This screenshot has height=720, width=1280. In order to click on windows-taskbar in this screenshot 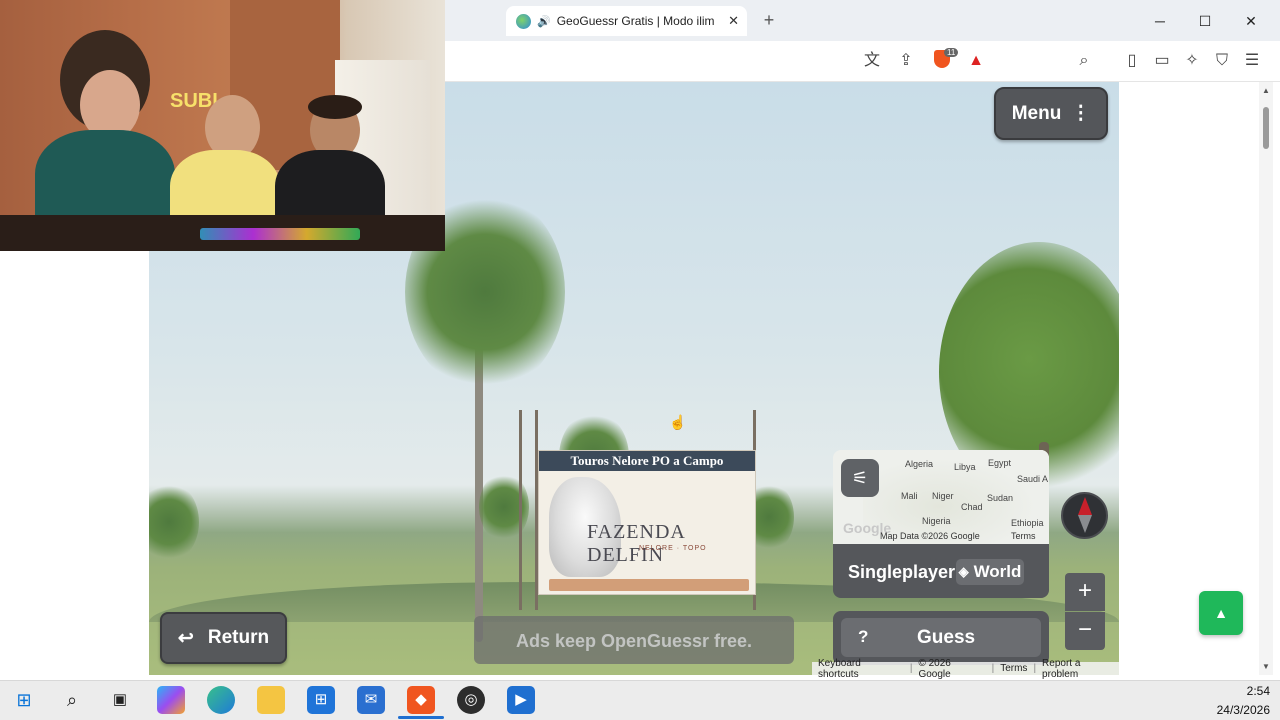, I will do `click(640, 700)`.